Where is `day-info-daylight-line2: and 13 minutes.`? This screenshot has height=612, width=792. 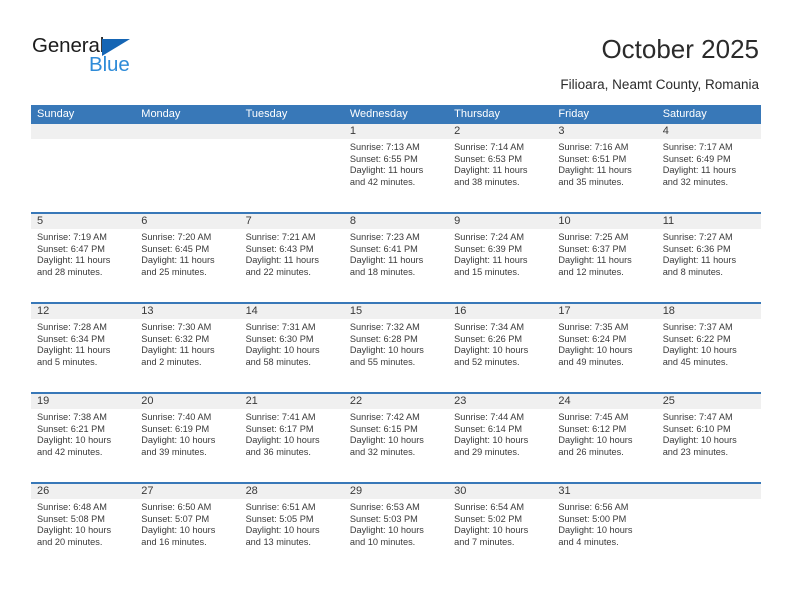 day-info-daylight-line2: and 13 minutes. is located at coordinates (278, 542).